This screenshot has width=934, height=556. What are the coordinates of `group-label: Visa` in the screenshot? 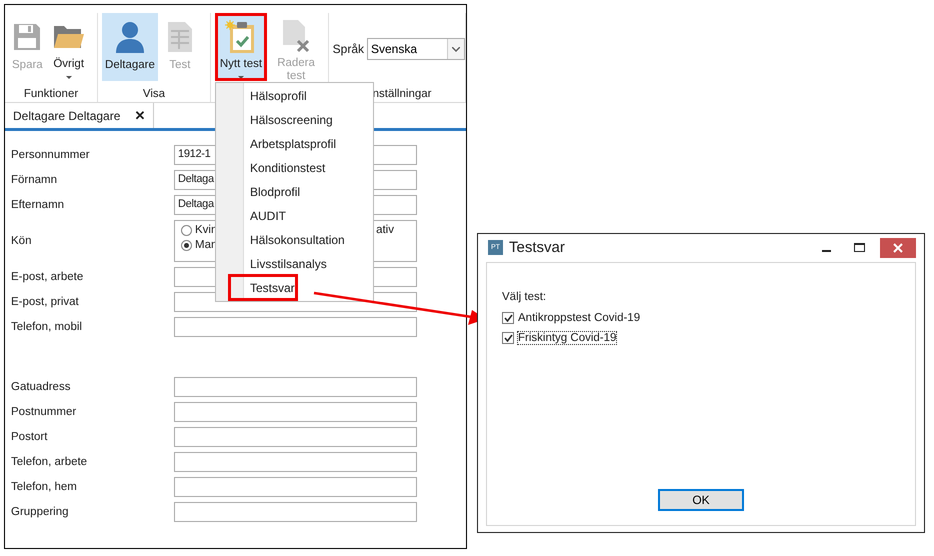 It's located at (154, 94).